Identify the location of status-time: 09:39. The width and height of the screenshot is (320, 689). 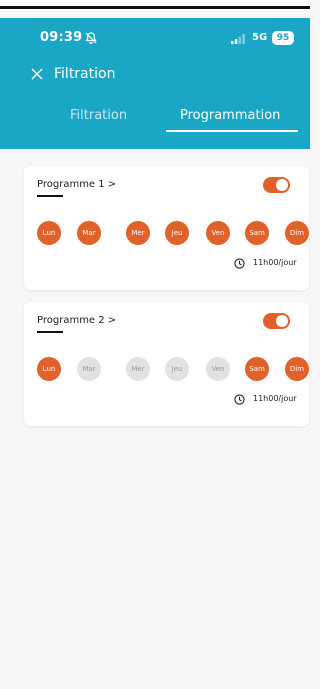
(61, 37).